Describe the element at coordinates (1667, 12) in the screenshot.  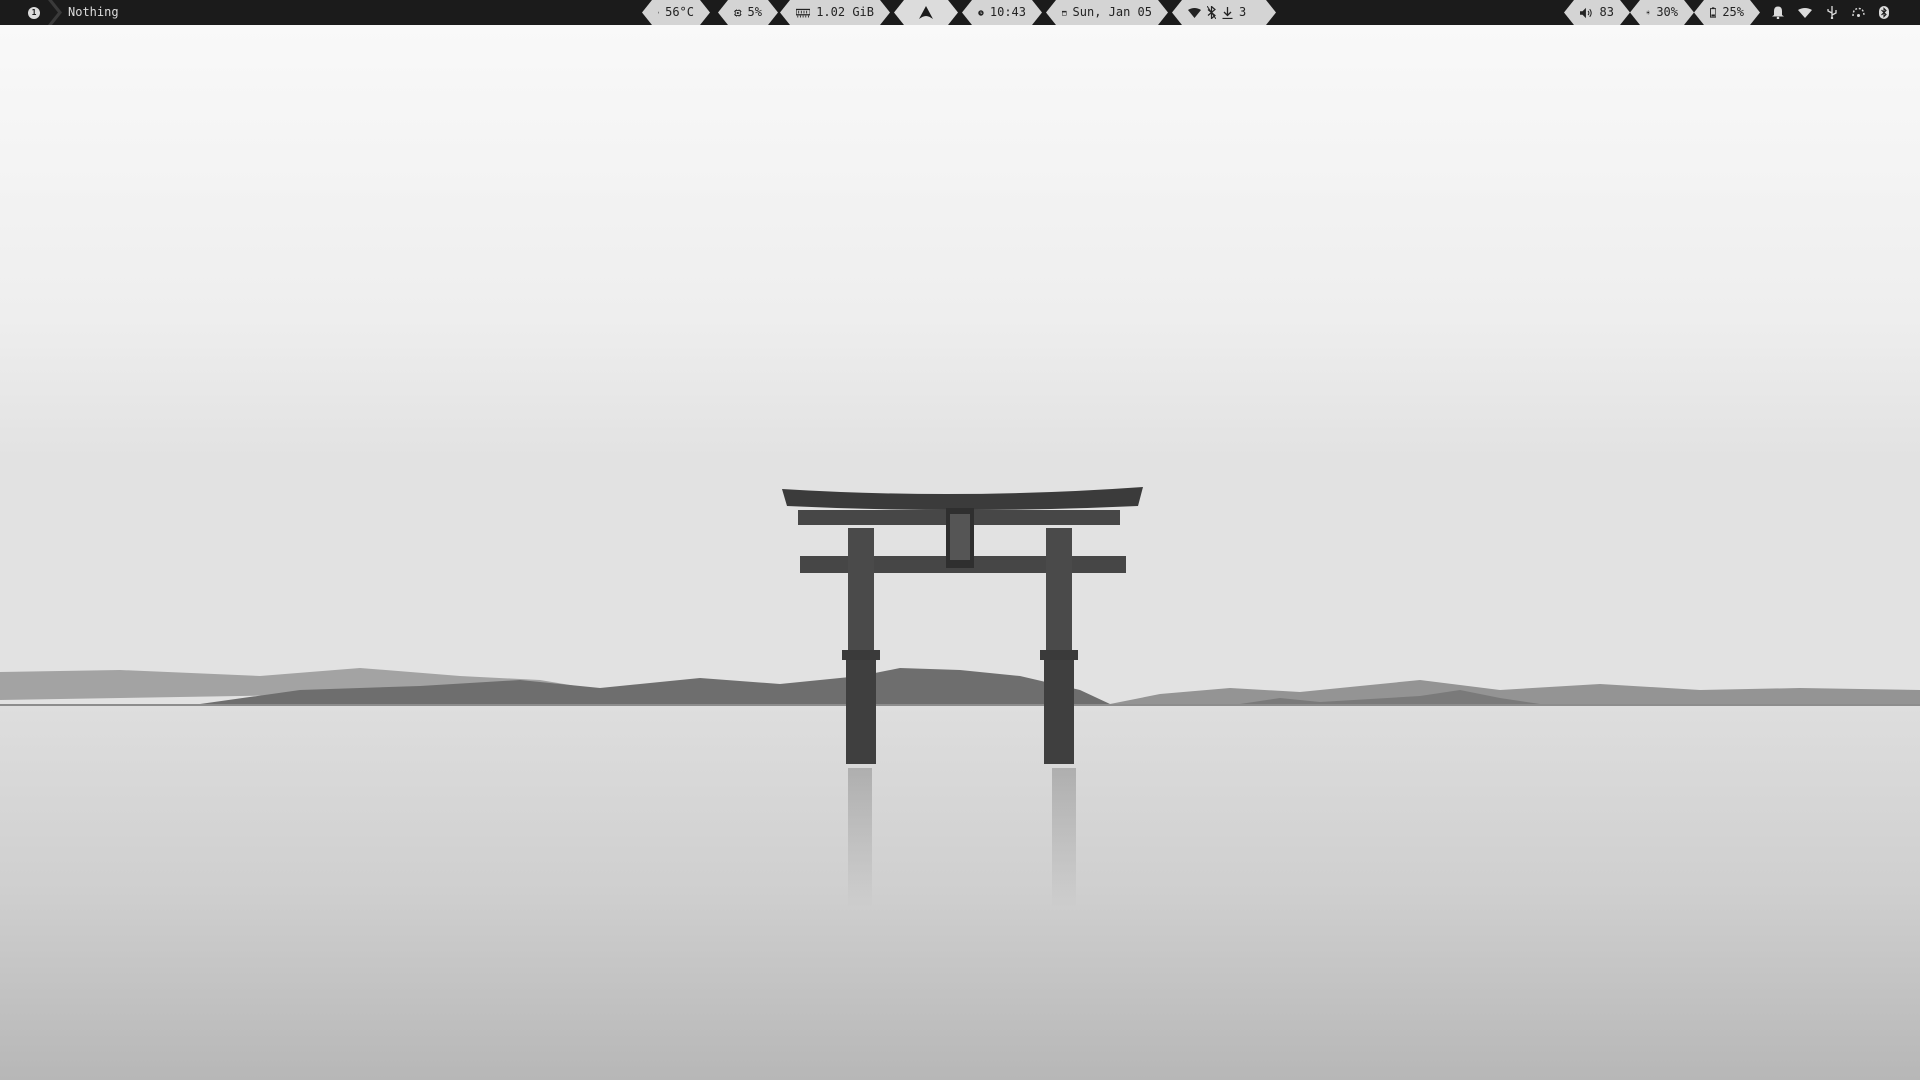
I see `brightness-value: 30%` at that location.